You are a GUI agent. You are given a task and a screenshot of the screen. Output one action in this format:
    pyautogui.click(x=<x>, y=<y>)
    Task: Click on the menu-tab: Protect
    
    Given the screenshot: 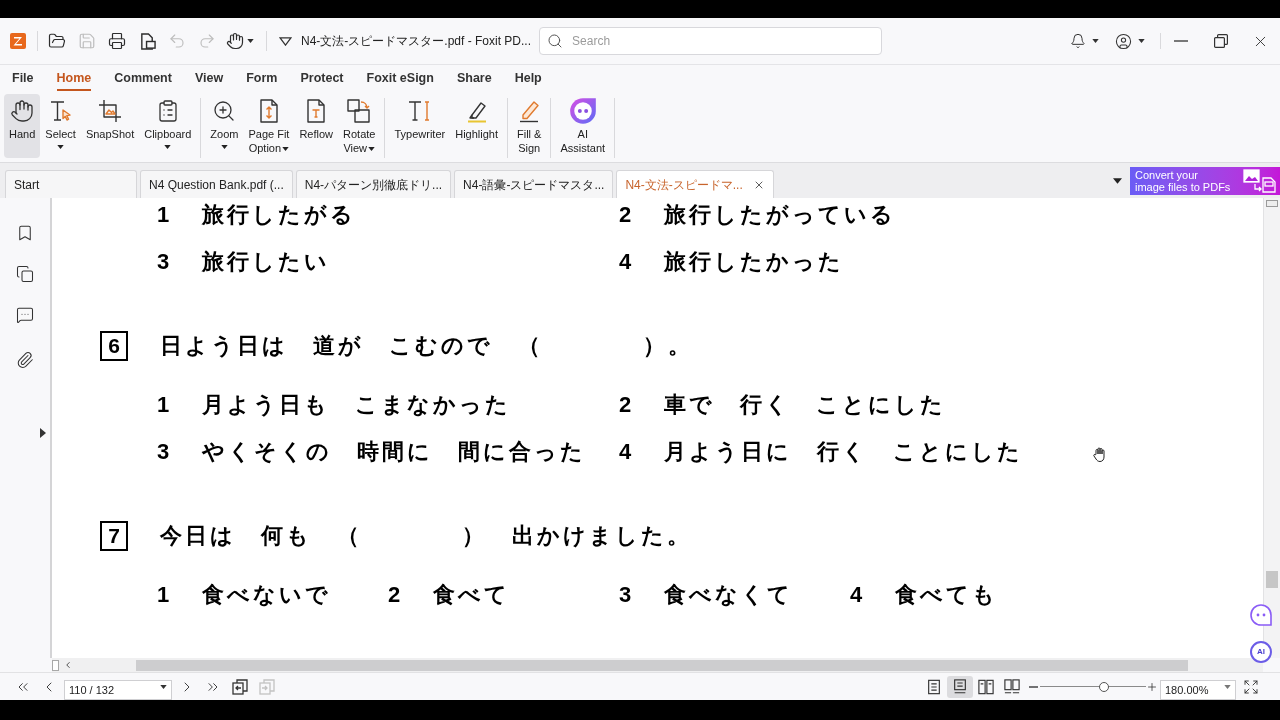 What is the action you would take?
    pyautogui.click(x=322, y=78)
    